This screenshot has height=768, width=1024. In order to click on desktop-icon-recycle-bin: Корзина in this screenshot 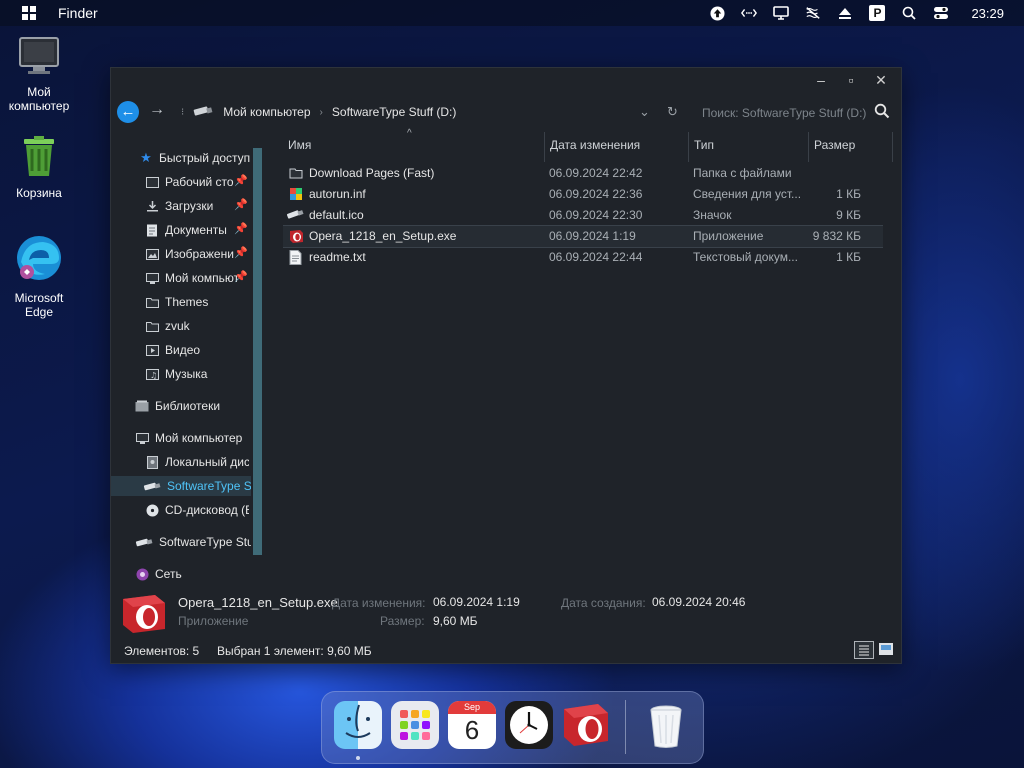, I will do `click(39, 167)`.